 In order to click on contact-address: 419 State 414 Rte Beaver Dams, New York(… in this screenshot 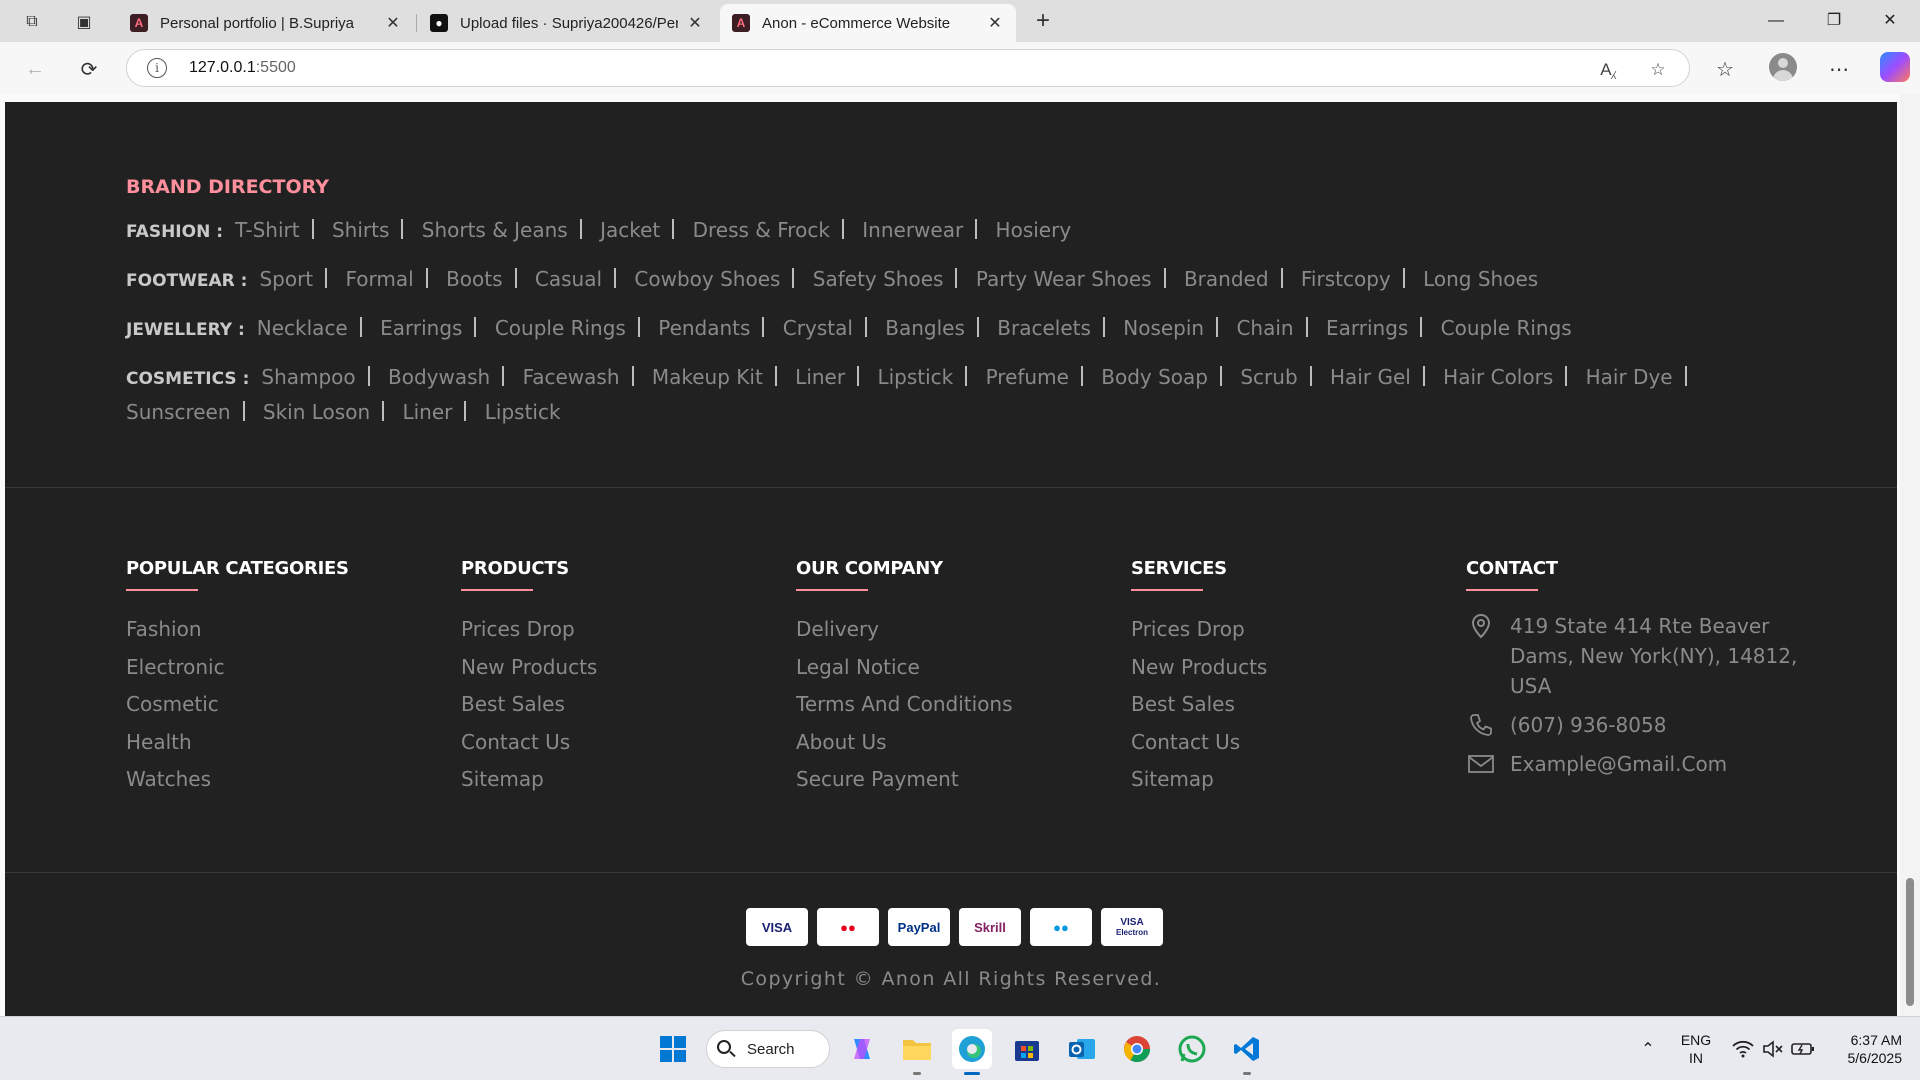, I will do `click(1636, 656)`.